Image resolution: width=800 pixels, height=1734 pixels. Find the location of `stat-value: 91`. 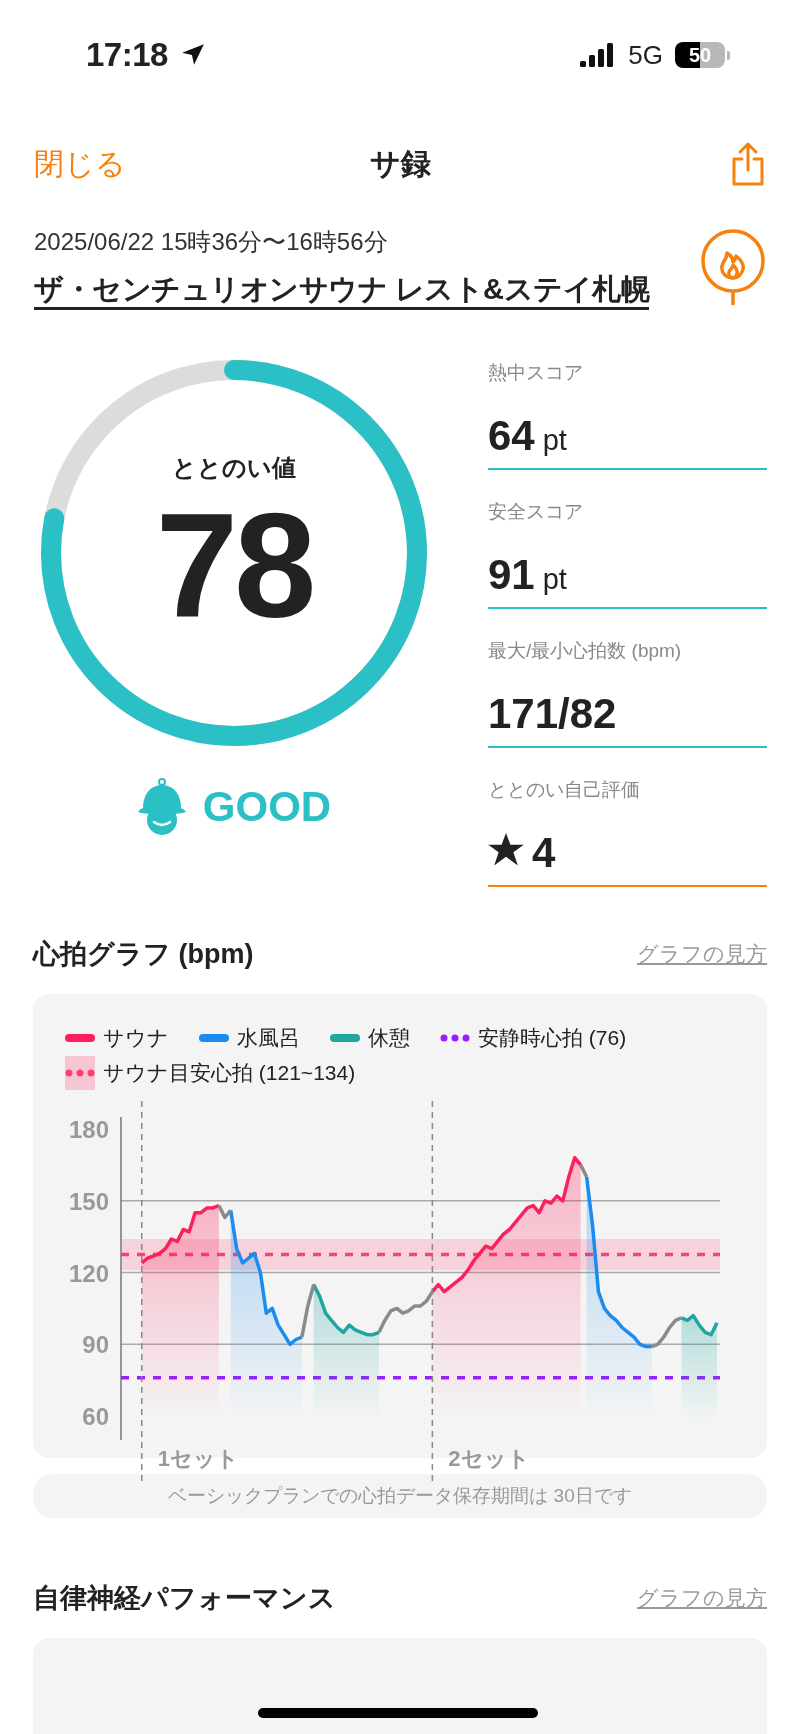

stat-value: 91 is located at coordinates (511, 575).